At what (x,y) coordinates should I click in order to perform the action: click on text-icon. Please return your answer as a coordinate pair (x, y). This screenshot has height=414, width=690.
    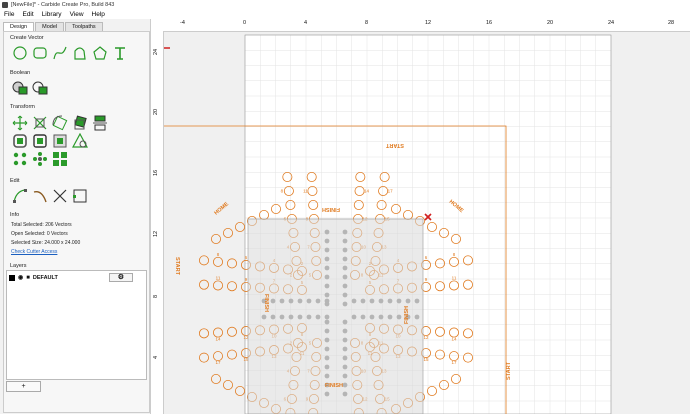
    Looking at the image, I should click on (120, 53).